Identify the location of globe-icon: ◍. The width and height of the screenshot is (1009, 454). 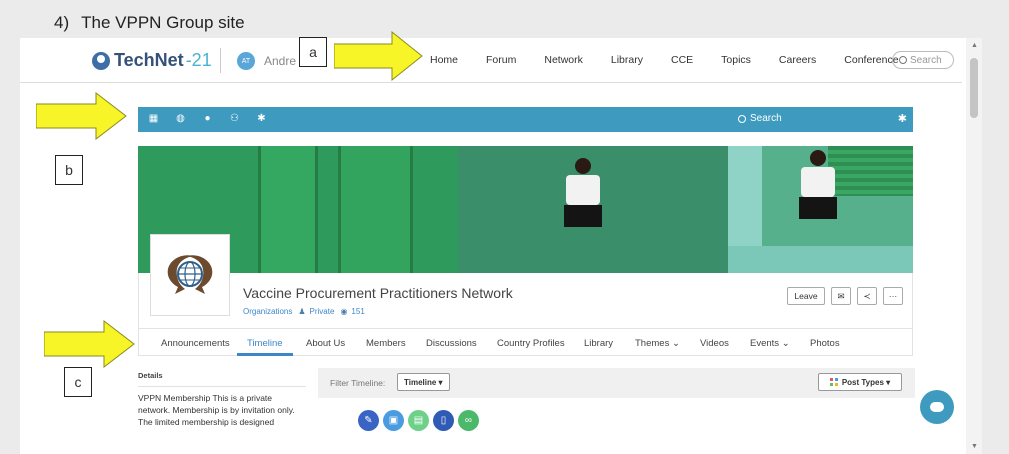
(180, 118).